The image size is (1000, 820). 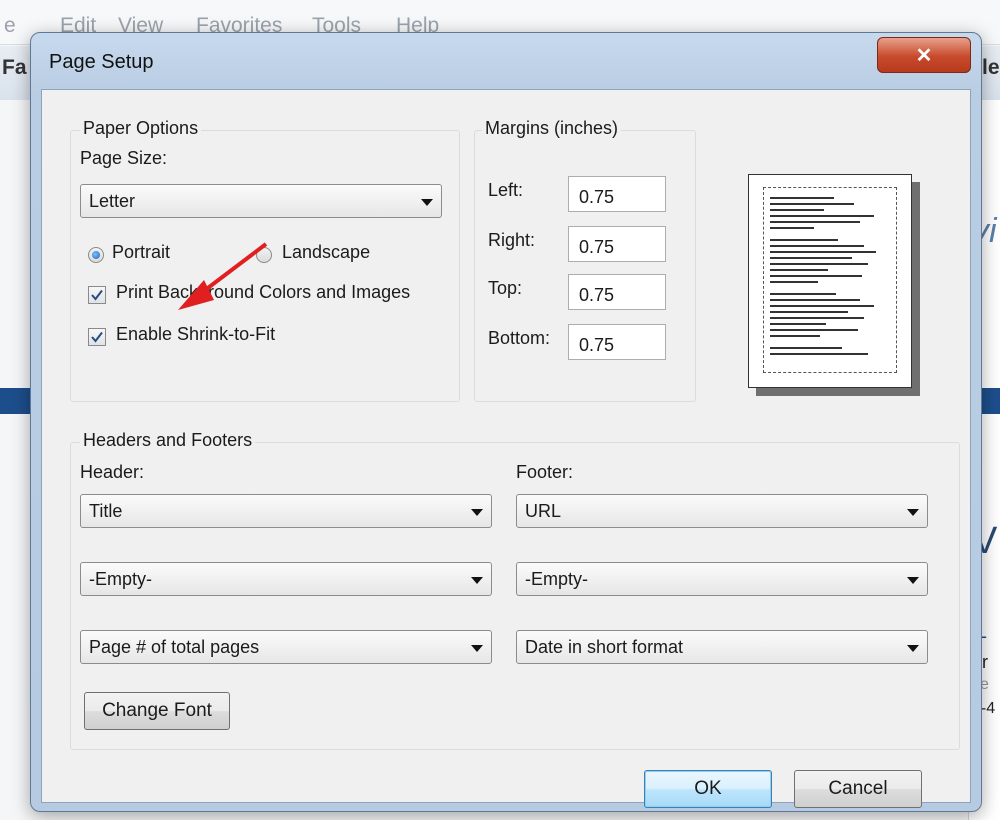 I want to click on bg-toolbar-fragment-left: Fa, so click(x=14, y=67).